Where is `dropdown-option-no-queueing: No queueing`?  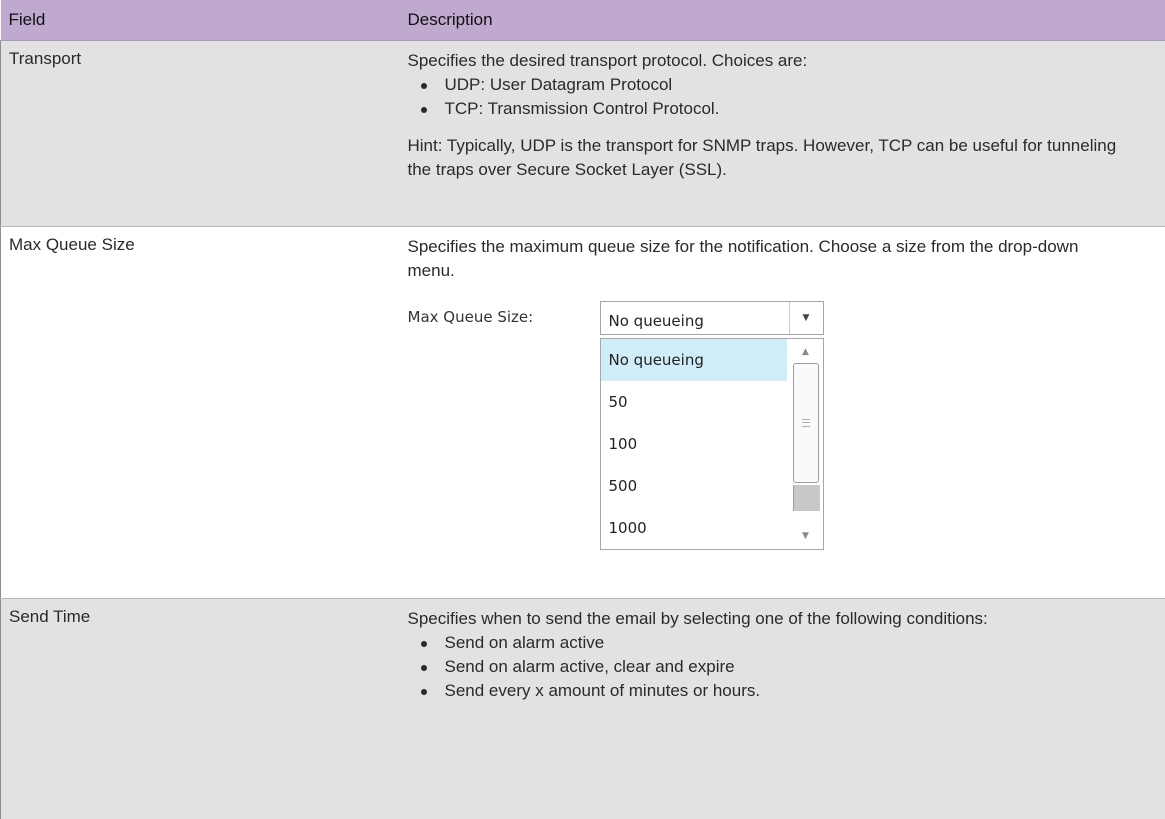
dropdown-option-no-queueing: No queueing is located at coordinates (694, 360).